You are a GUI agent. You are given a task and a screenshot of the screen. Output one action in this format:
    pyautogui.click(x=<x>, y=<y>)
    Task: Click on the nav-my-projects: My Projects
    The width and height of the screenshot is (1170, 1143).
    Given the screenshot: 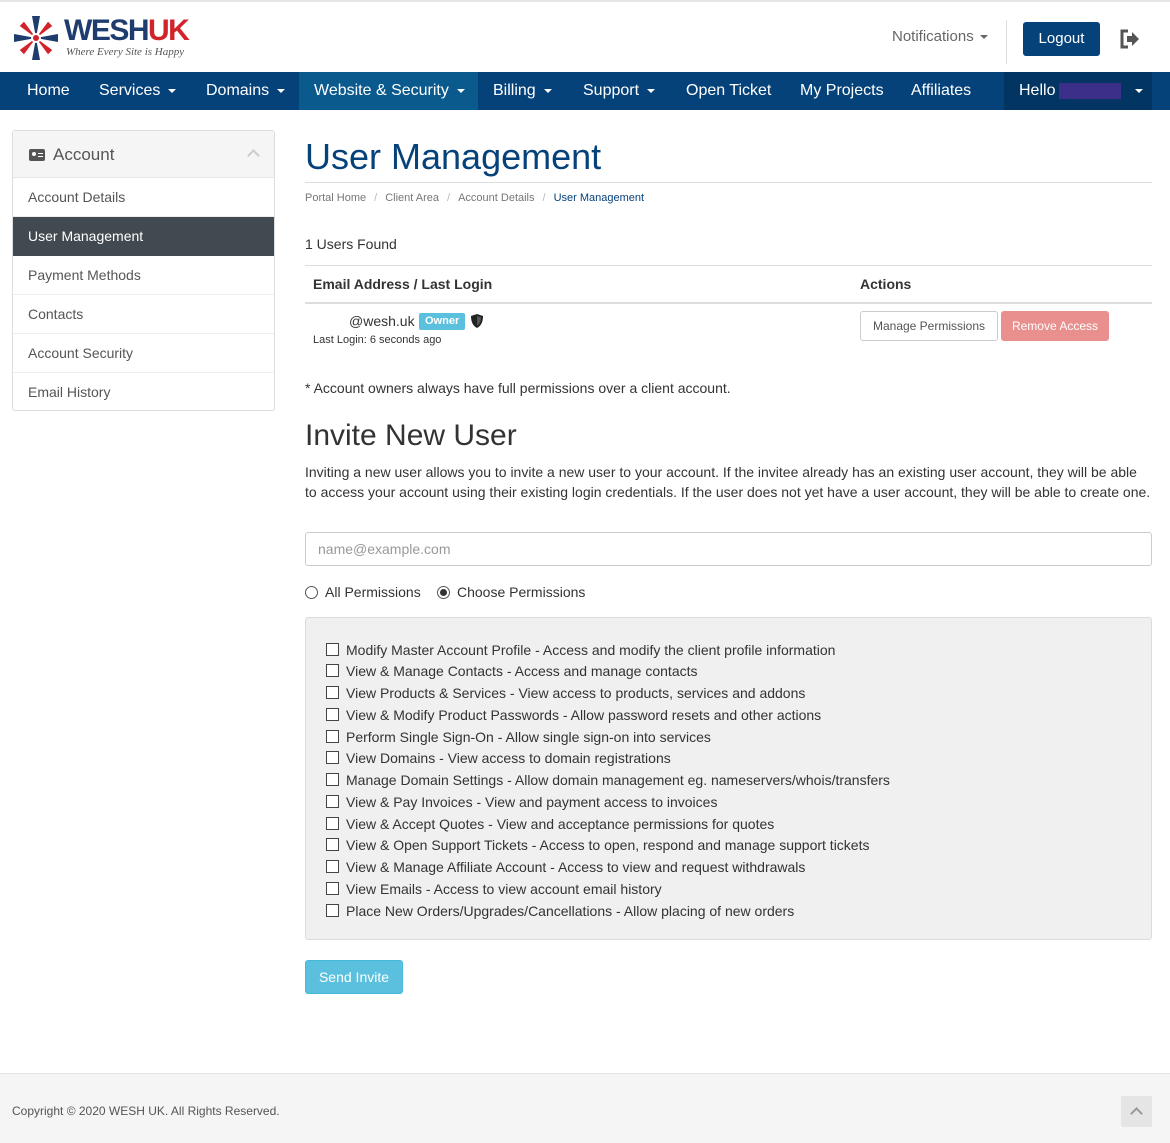 What is the action you would take?
    pyautogui.click(x=842, y=91)
    